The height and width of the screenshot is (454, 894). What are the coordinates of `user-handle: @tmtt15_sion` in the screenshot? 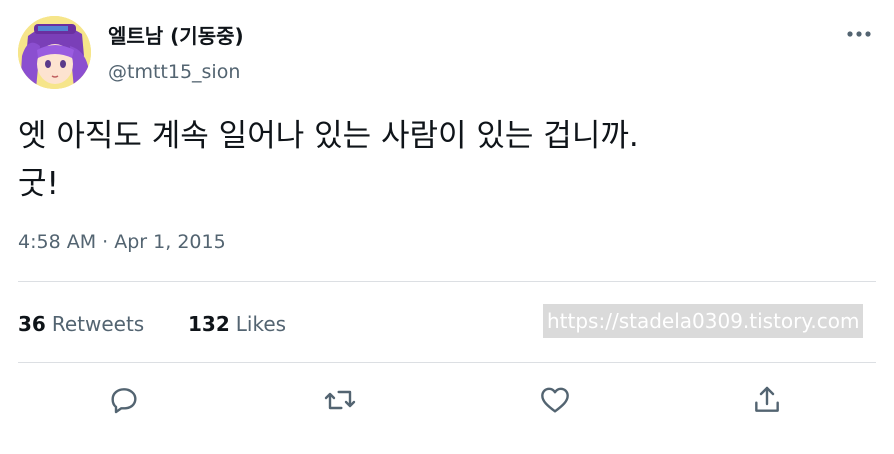 It's located at (174, 72).